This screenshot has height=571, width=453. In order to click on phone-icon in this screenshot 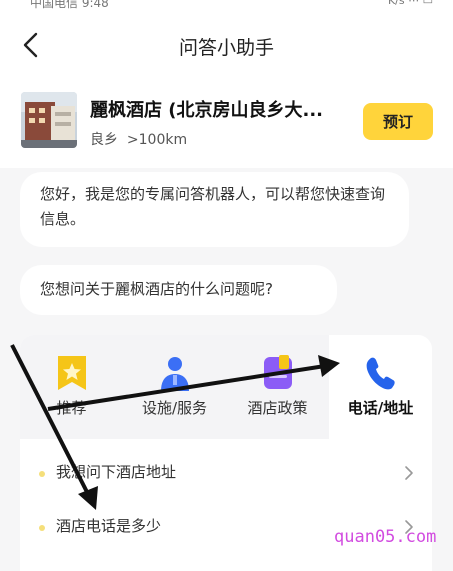, I will do `click(380, 373)`.